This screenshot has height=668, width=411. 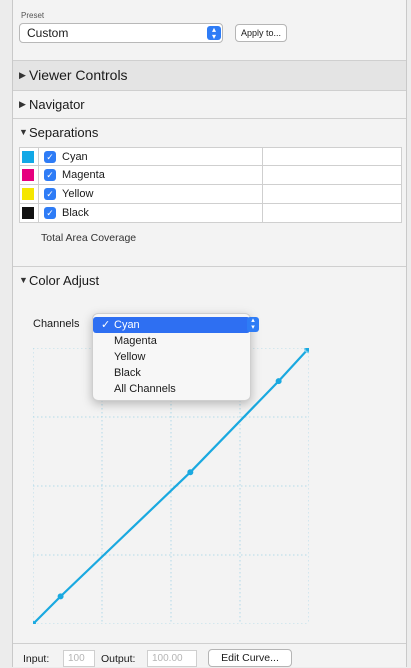 I want to click on checkmark-icon: ✓, so click(x=106, y=325).